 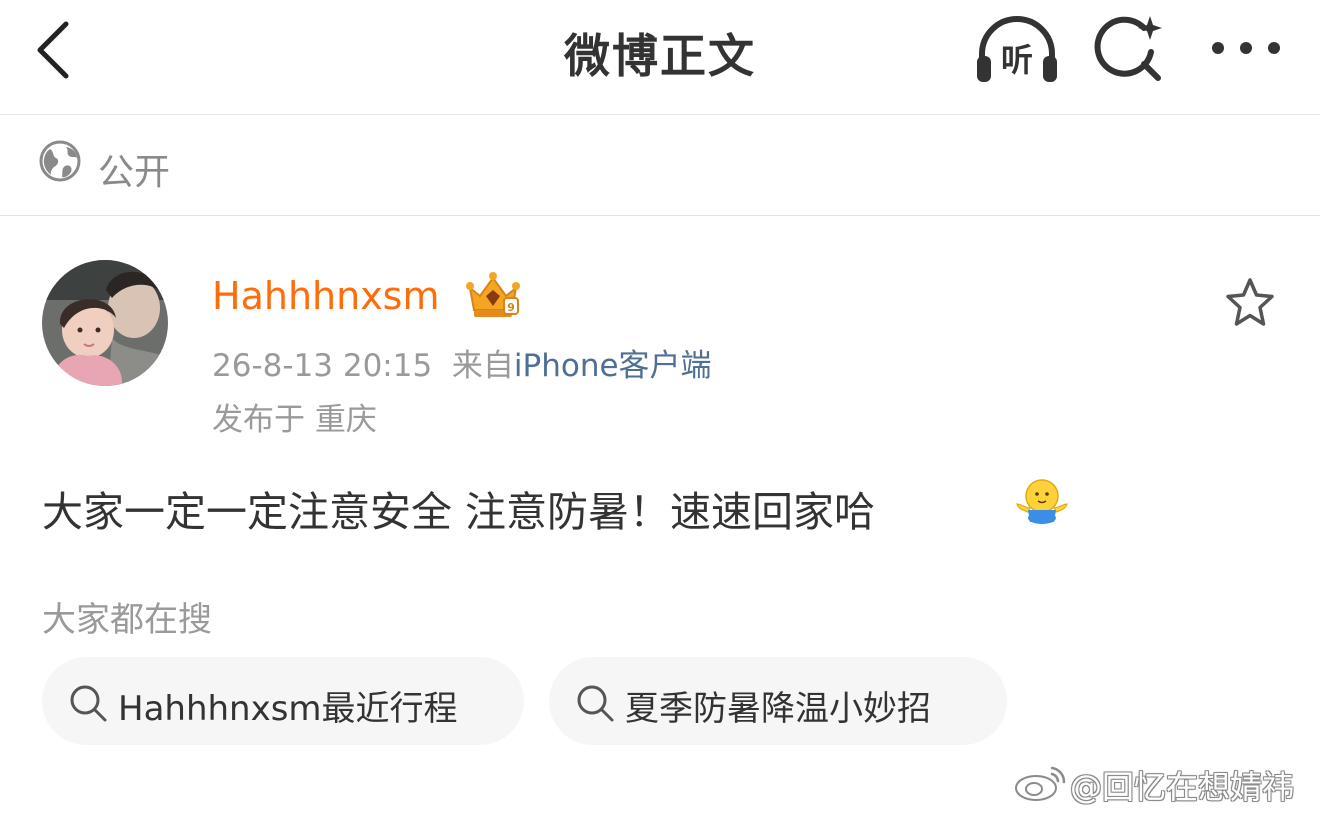 I want to click on favorite-button, so click(x=1250, y=303).